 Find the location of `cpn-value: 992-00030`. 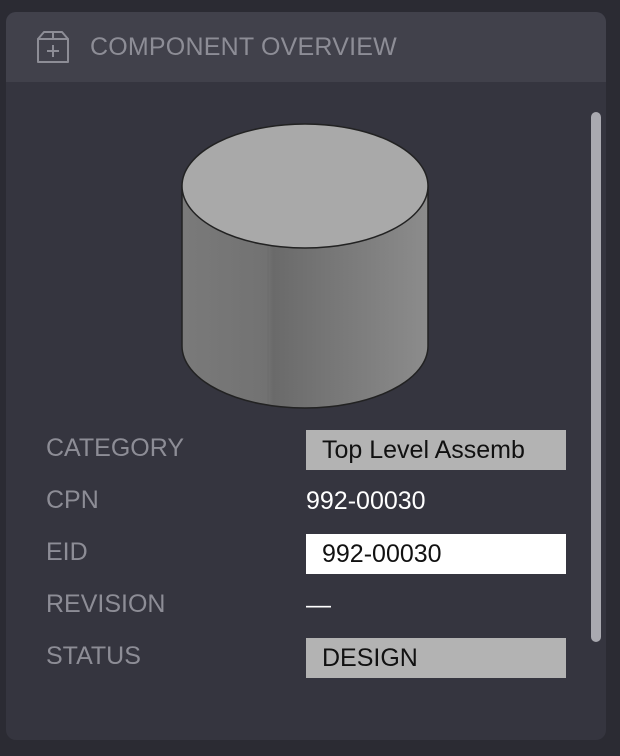

cpn-value: 992-00030 is located at coordinates (366, 501).